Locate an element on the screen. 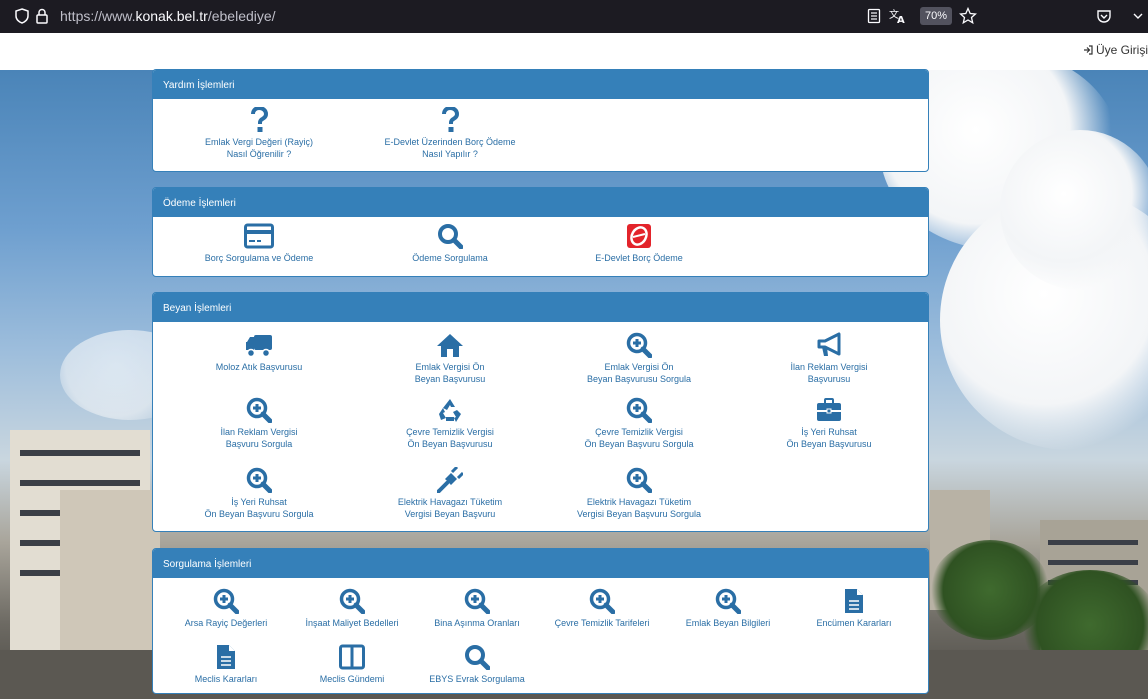 This screenshot has height=699, width=1148. lock-icon is located at coordinates (42, 16).